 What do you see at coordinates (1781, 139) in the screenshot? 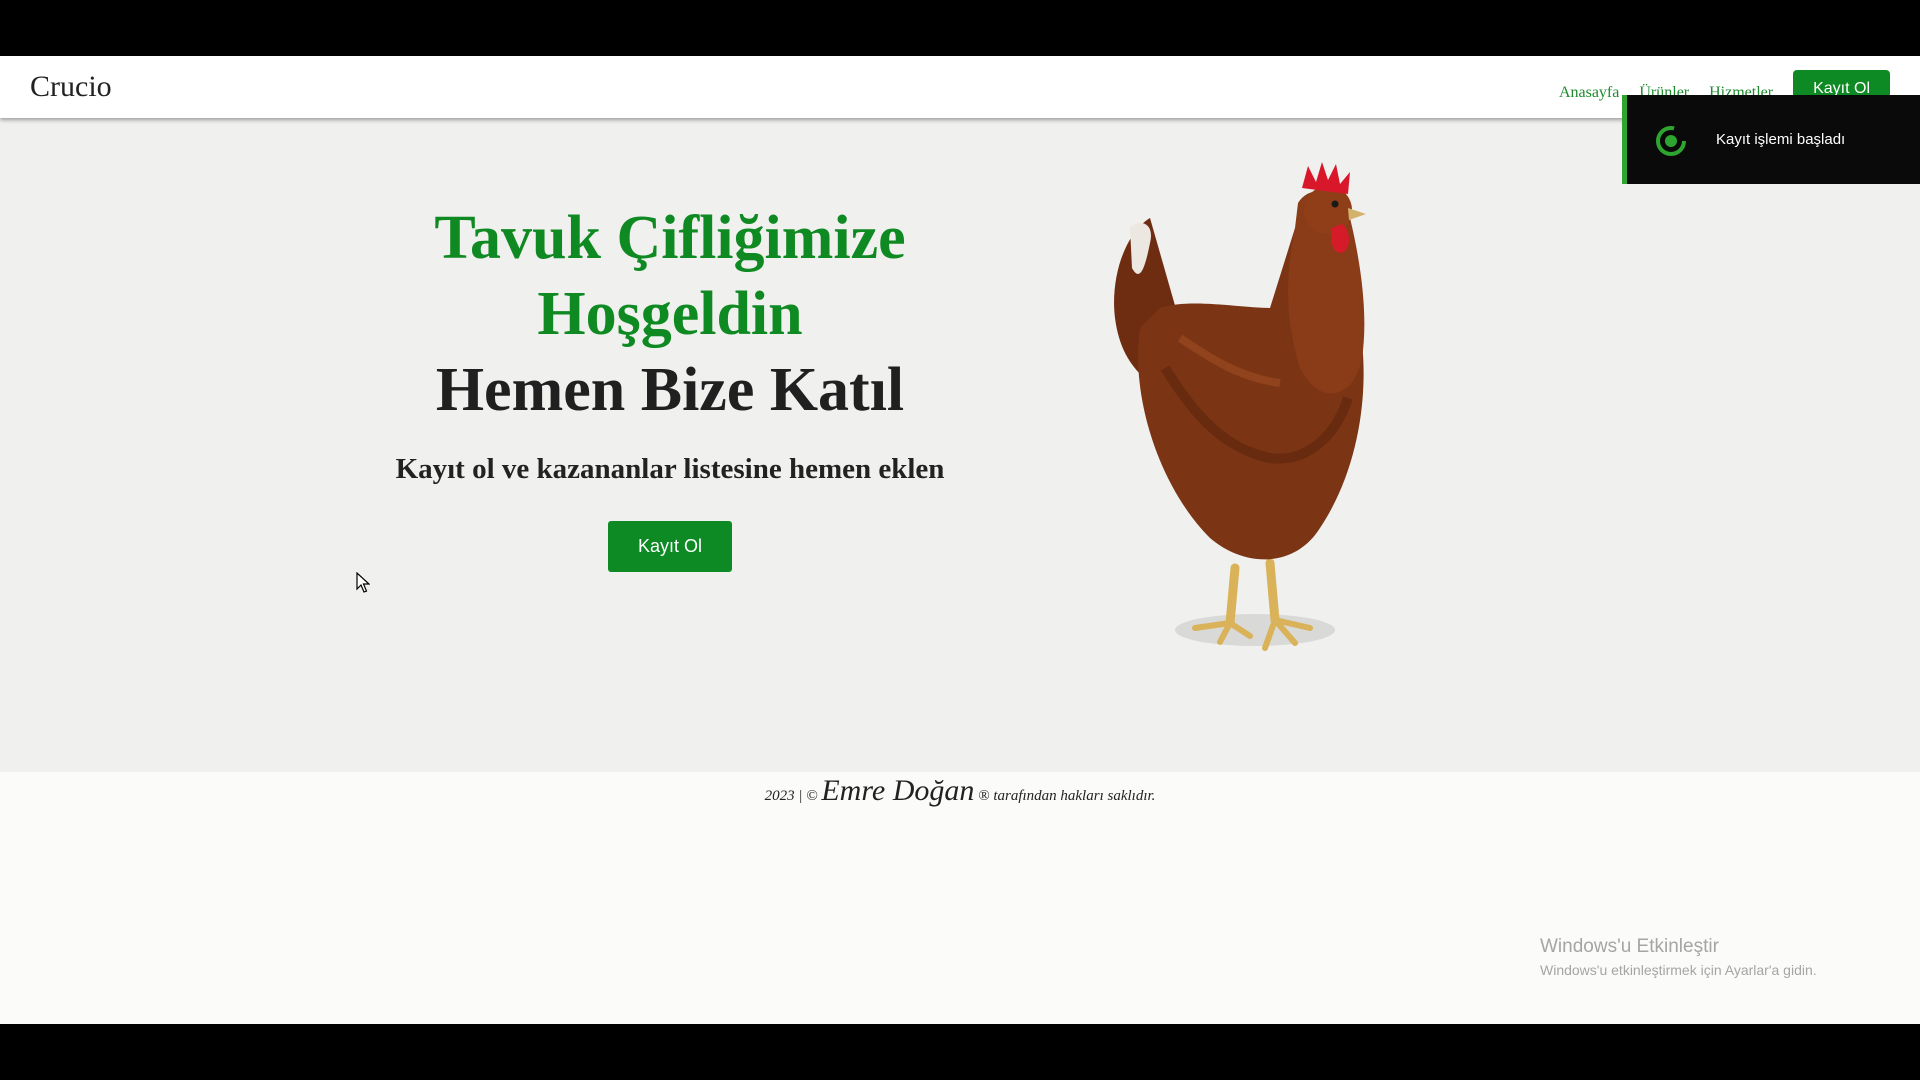
I see `toast-message: Kayıt işlemi başladı` at bounding box center [1781, 139].